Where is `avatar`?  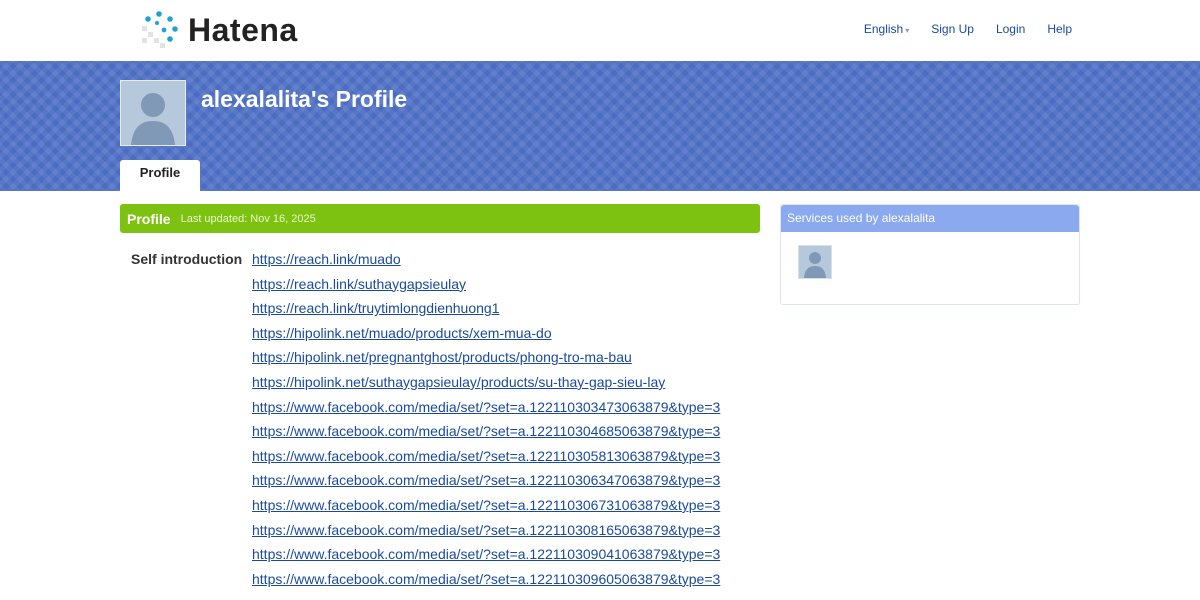
avatar is located at coordinates (153, 113).